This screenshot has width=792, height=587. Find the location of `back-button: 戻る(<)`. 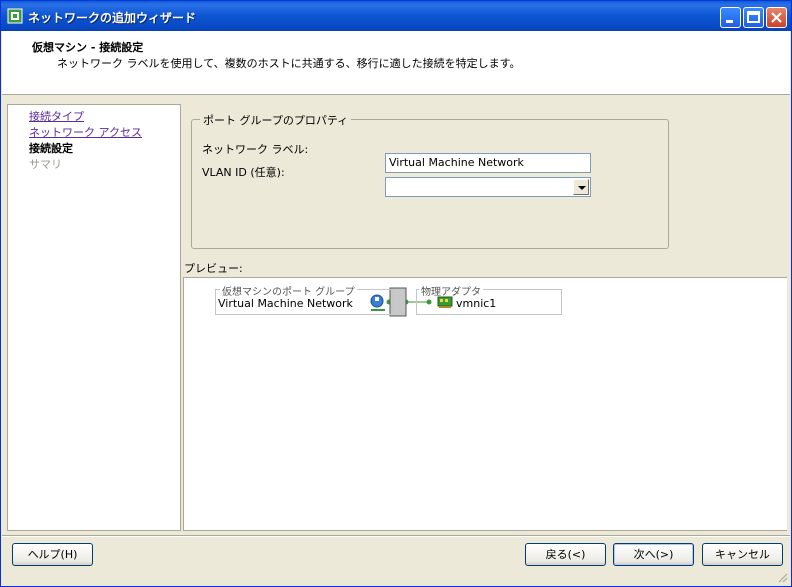

back-button: 戻る(<) is located at coordinates (565, 554).